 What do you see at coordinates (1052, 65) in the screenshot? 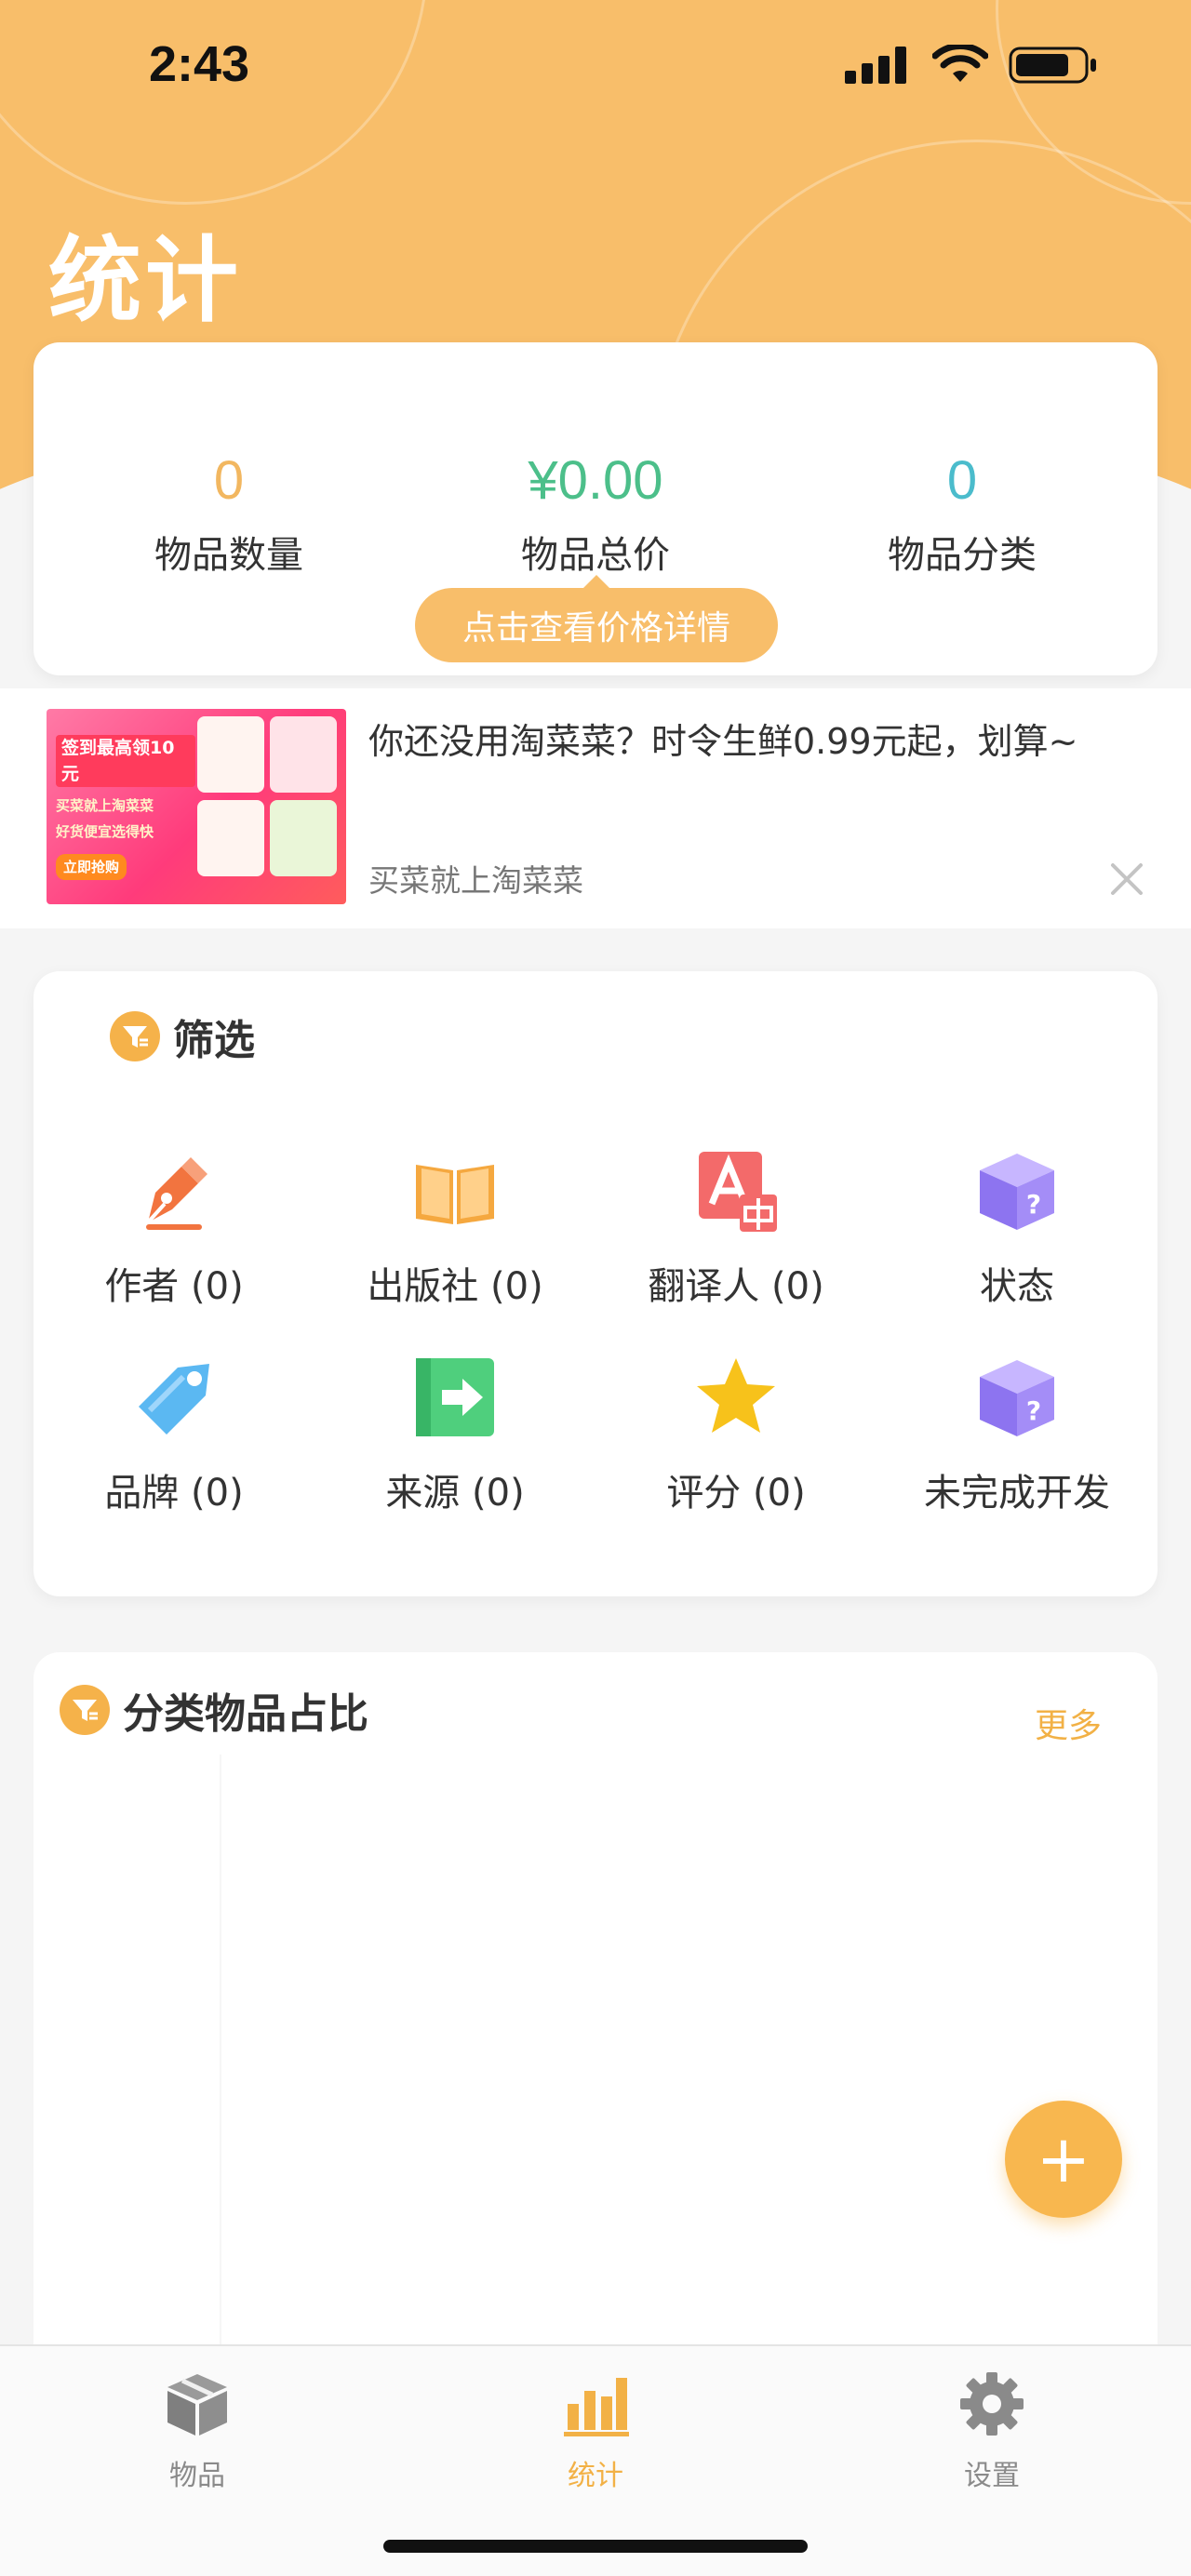
I see `battery-icon` at bounding box center [1052, 65].